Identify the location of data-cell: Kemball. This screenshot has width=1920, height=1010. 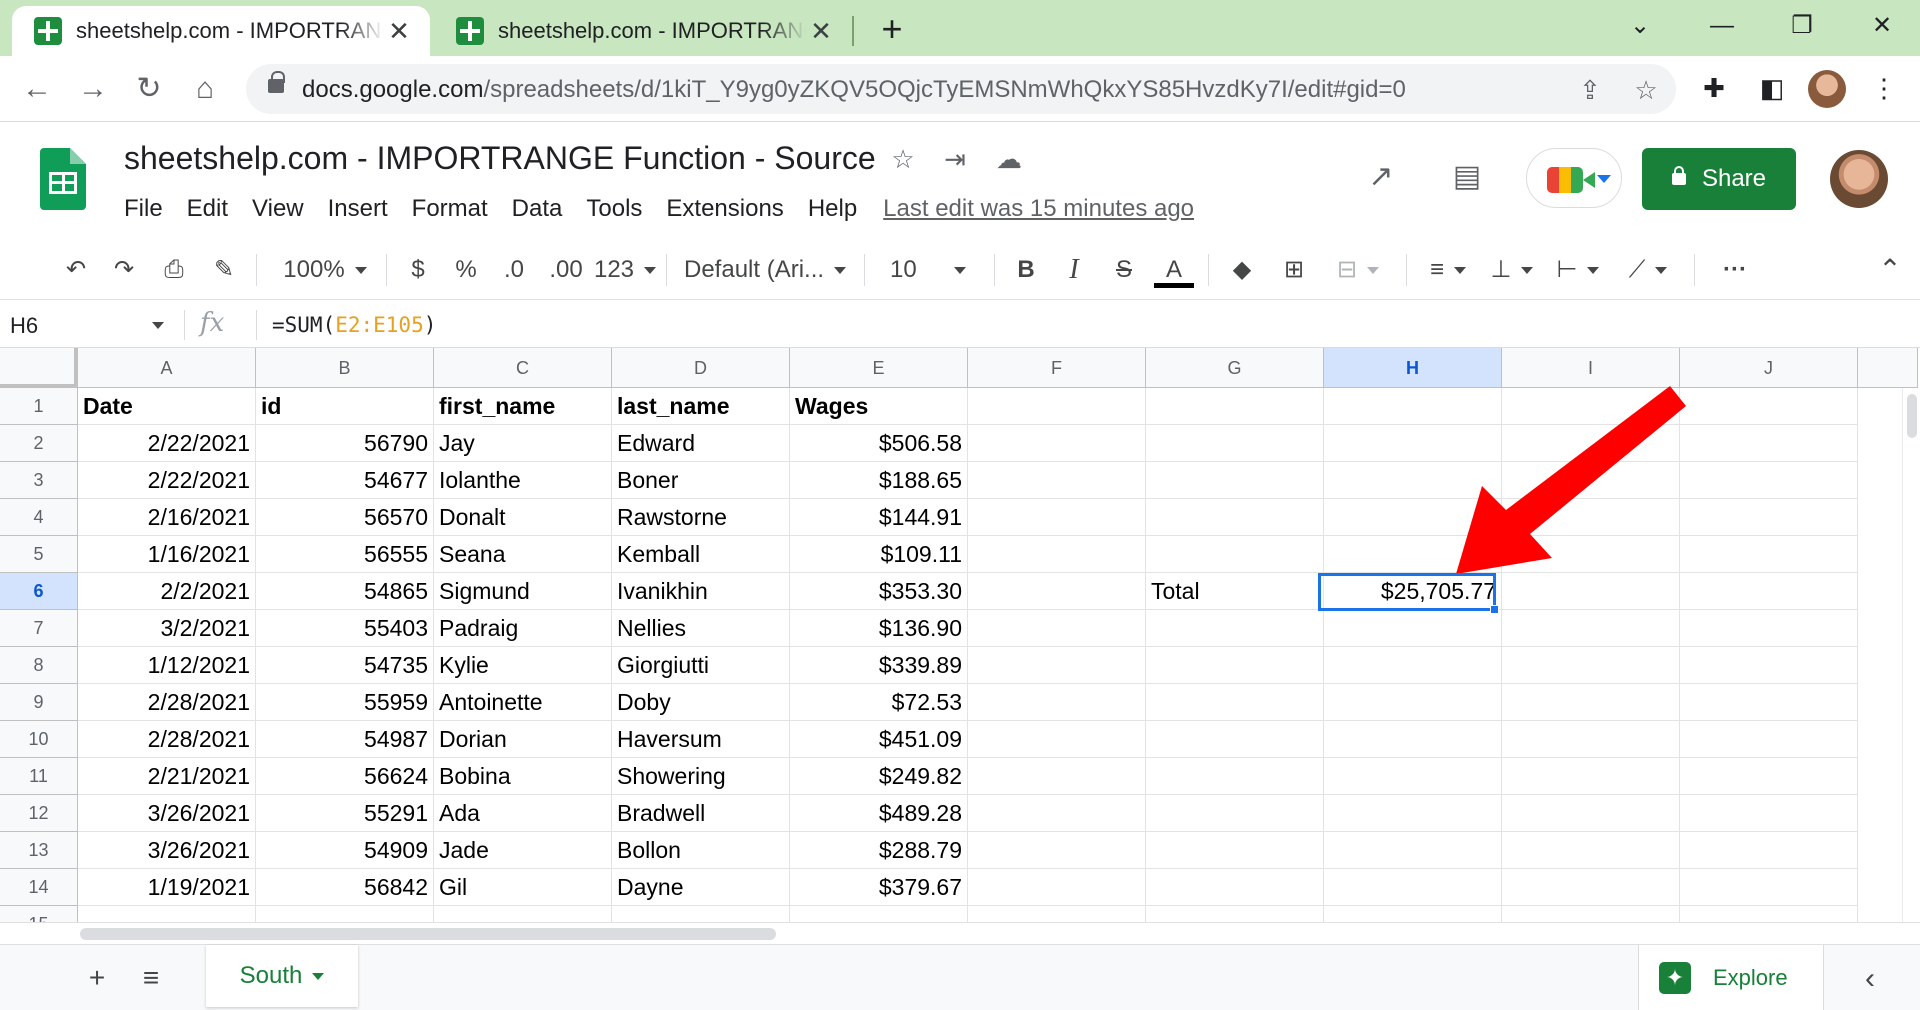
(701, 554).